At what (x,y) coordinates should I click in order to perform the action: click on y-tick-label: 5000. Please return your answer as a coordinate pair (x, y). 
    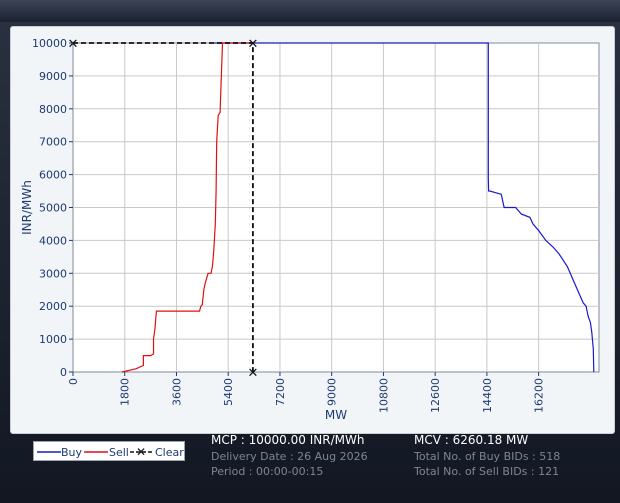
    Looking at the image, I should click on (53, 208).